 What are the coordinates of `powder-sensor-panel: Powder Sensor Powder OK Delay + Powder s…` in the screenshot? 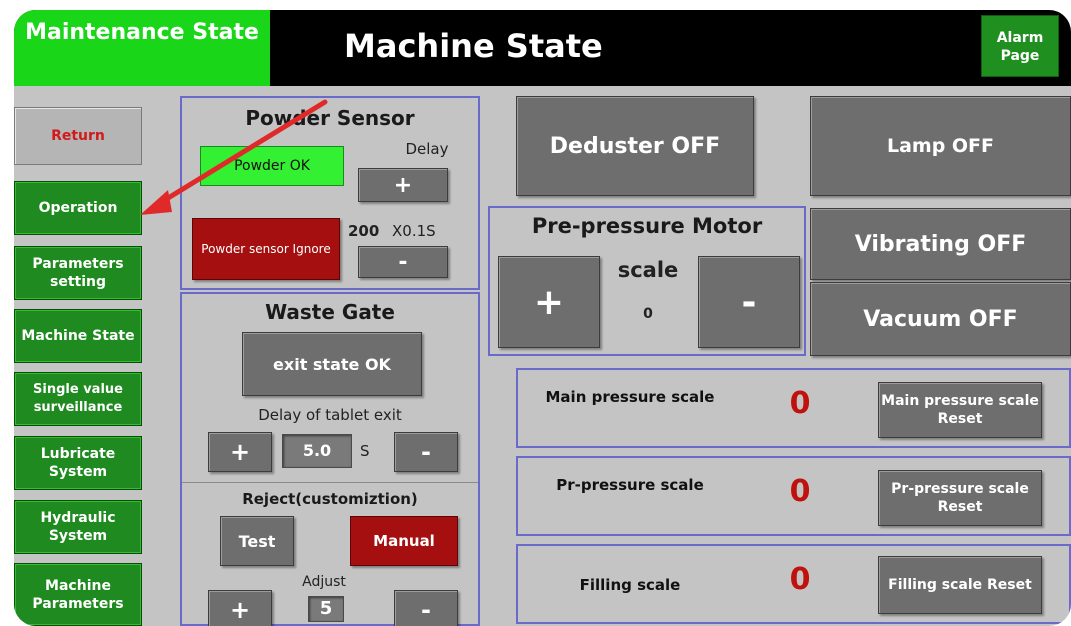 It's located at (330, 193).